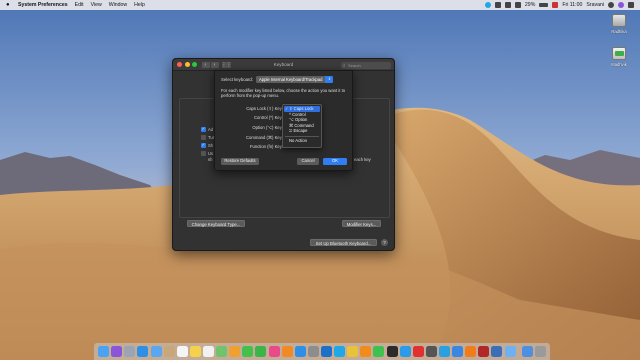 This screenshot has height=360, width=640. What do you see at coordinates (392, 351) in the screenshot?
I see `terminal-icon` at bounding box center [392, 351].